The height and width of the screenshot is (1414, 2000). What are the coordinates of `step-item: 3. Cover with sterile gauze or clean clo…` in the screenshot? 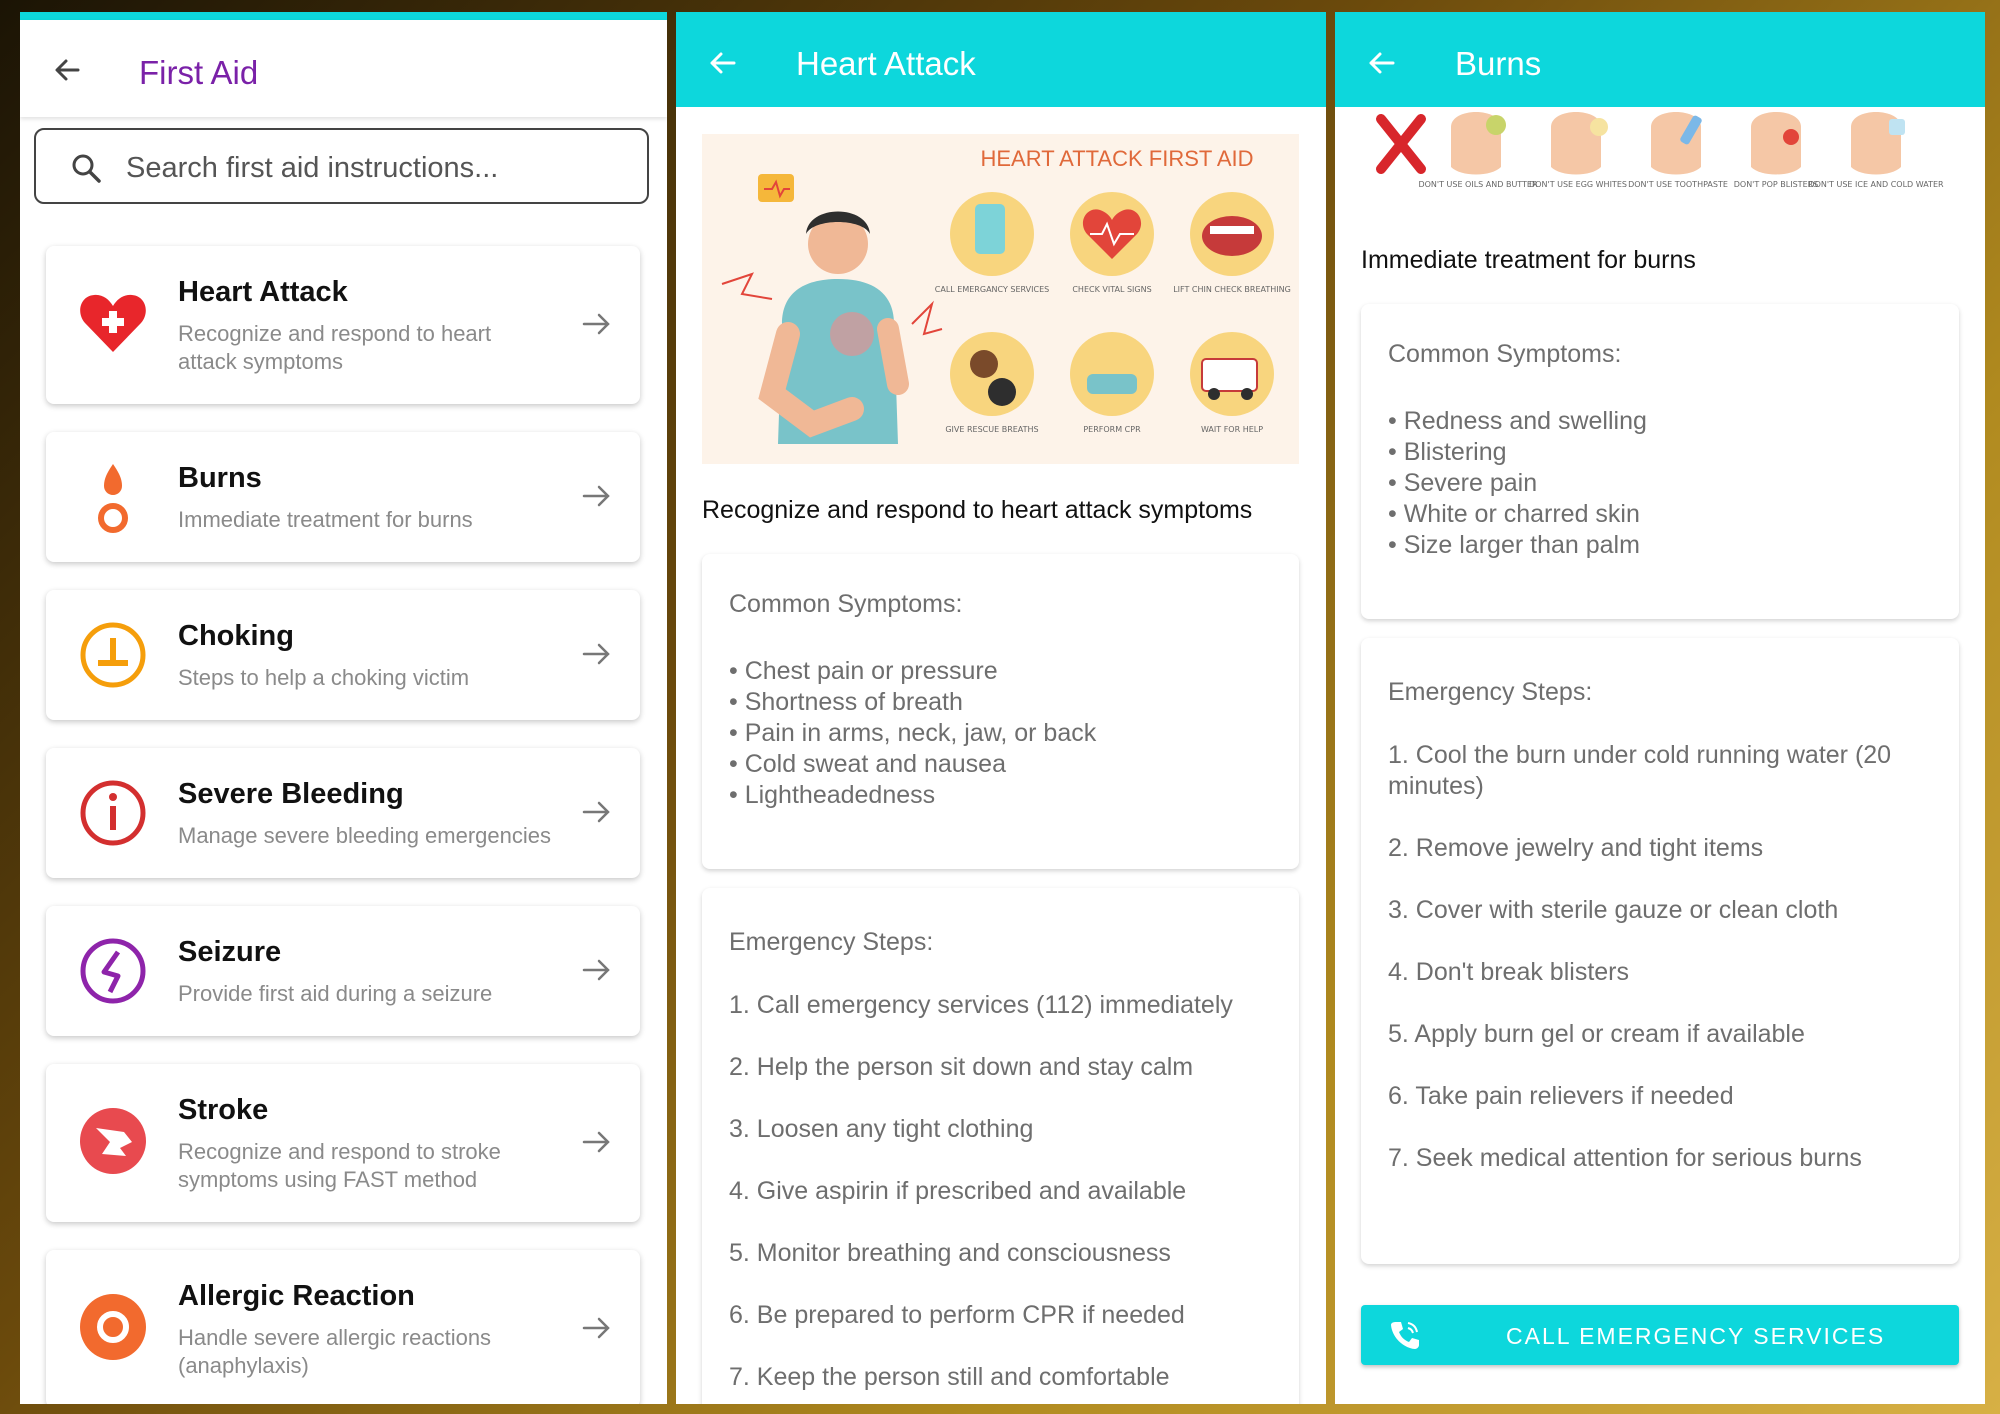 It's located at (1613, 910).